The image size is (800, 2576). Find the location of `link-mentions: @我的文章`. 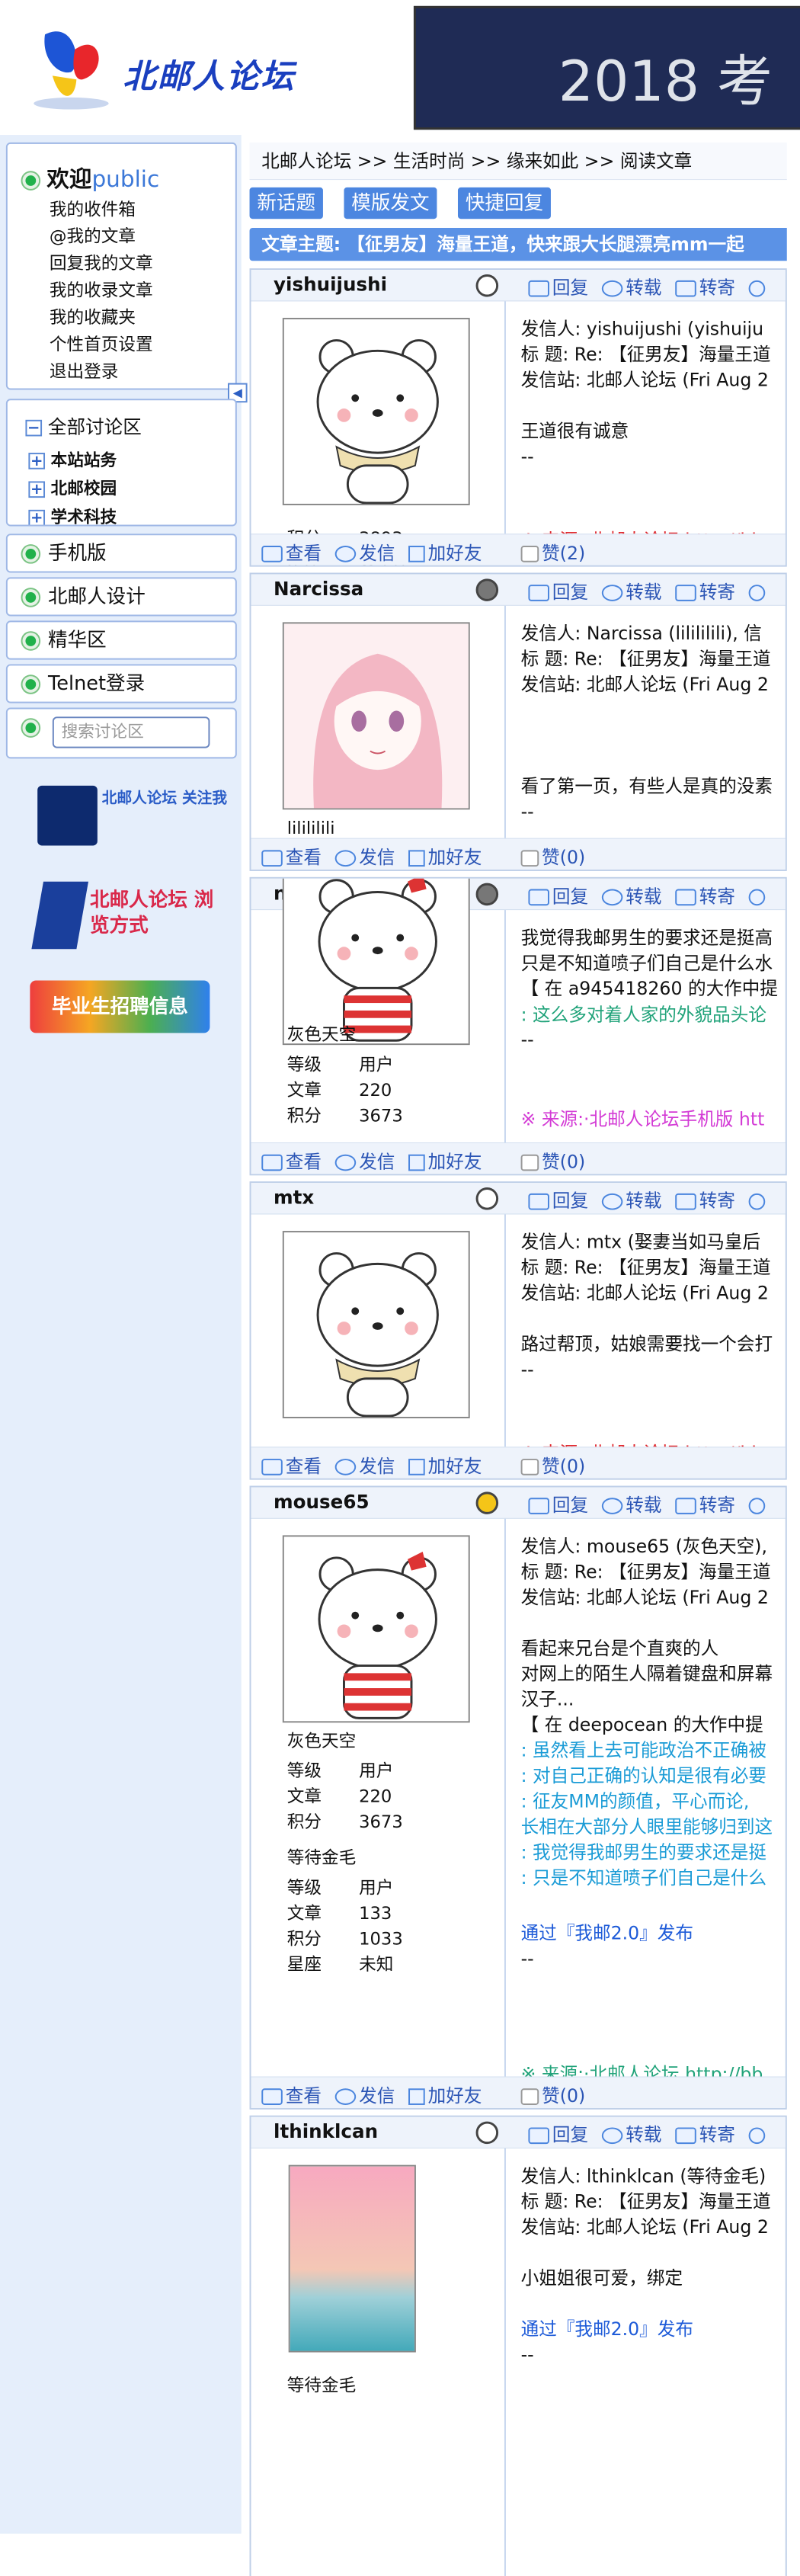

link-mentions: @我的文章 is located at coordinates (93, 234).